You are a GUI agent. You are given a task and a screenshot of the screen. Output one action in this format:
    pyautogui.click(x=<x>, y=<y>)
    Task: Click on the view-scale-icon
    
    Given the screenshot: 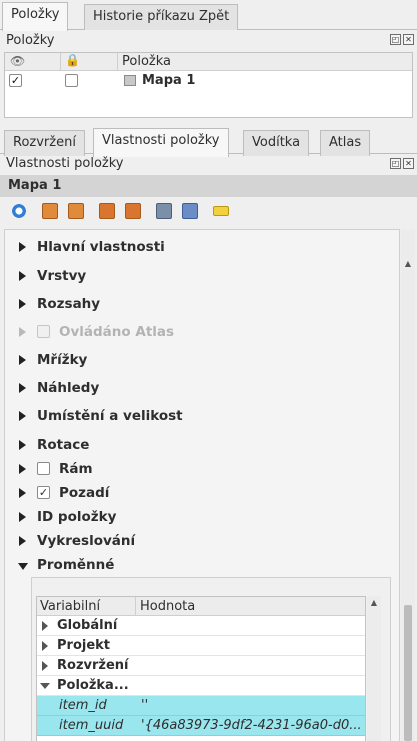 What is the action you would take?
    pyautogui.click(x=133, y=211)
    